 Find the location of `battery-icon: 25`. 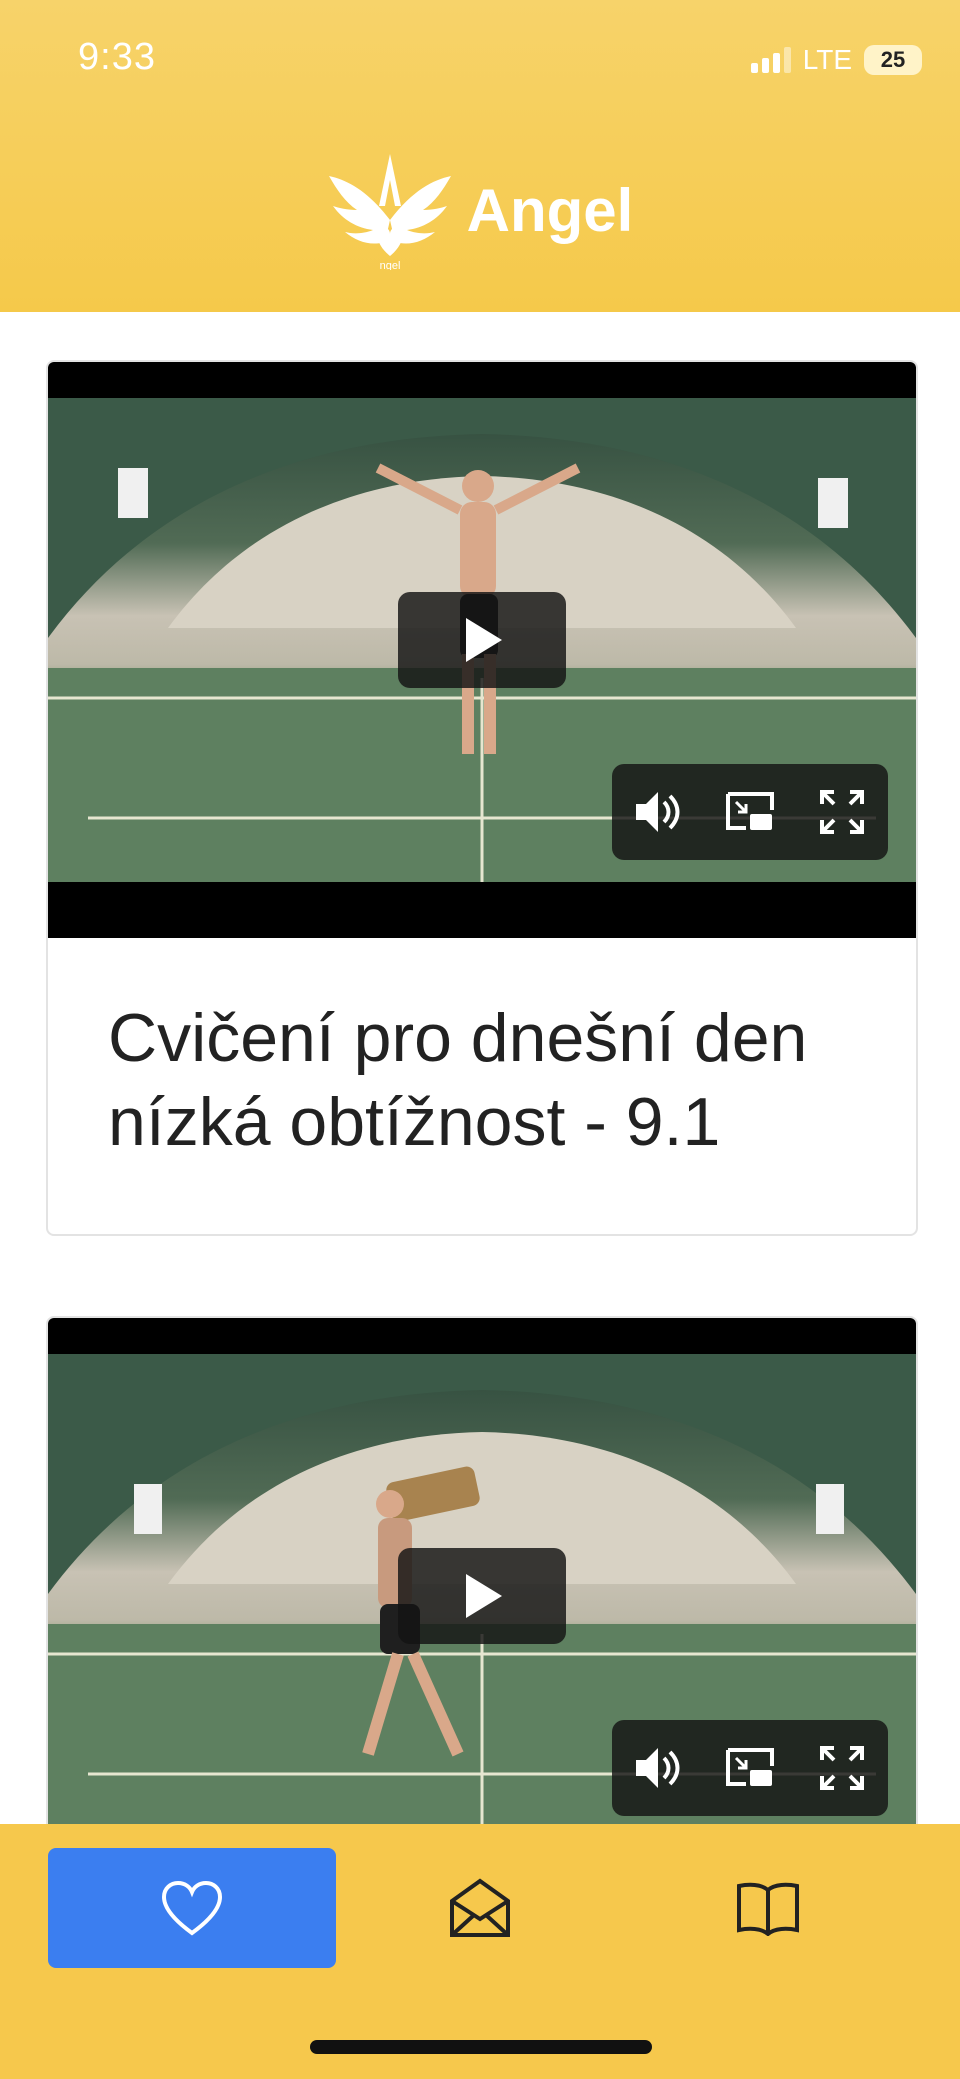

battery-icon: 25 is located at coordinates (893, 60).